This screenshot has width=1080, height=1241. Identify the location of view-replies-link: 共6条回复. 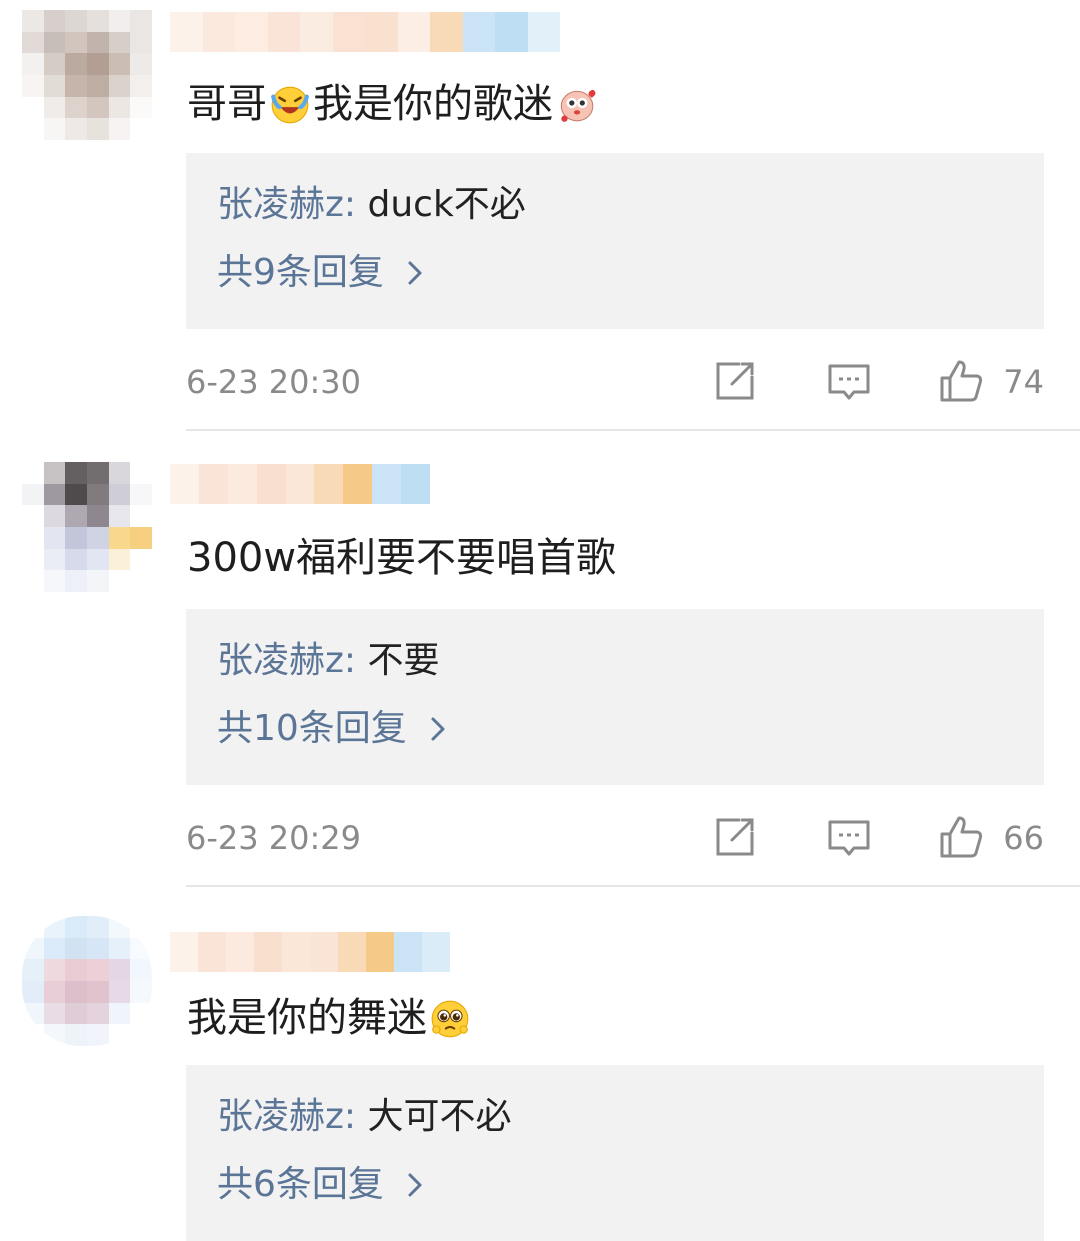
(322, 1185).